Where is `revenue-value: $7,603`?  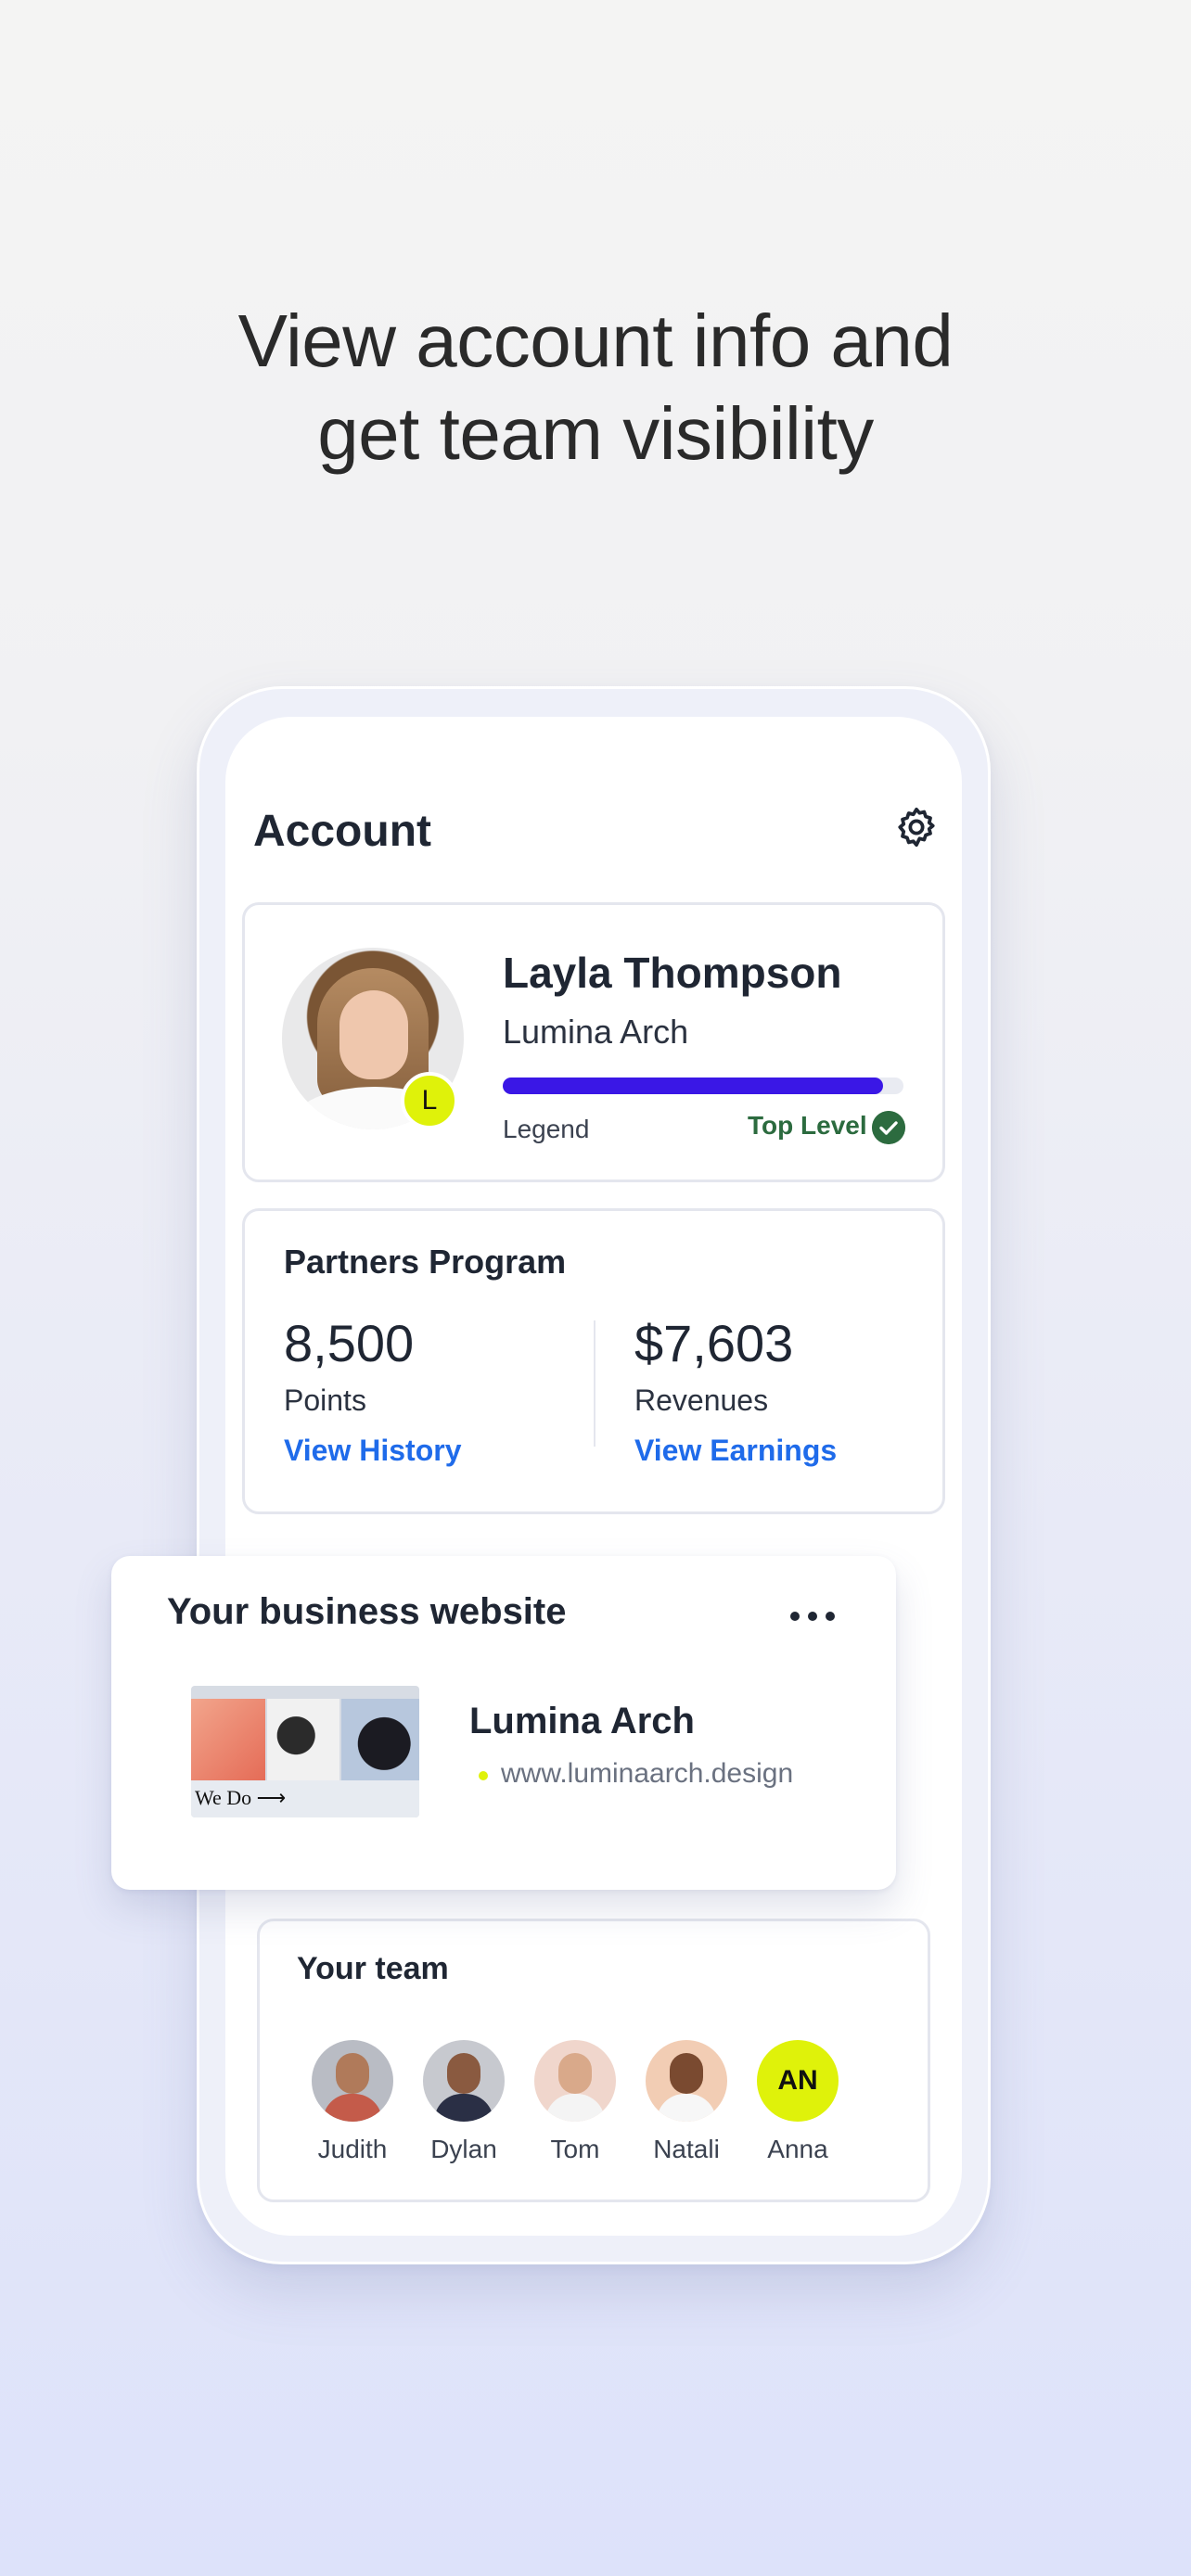
revenue-value: $7,603 is located at coordinates (714, 1343).